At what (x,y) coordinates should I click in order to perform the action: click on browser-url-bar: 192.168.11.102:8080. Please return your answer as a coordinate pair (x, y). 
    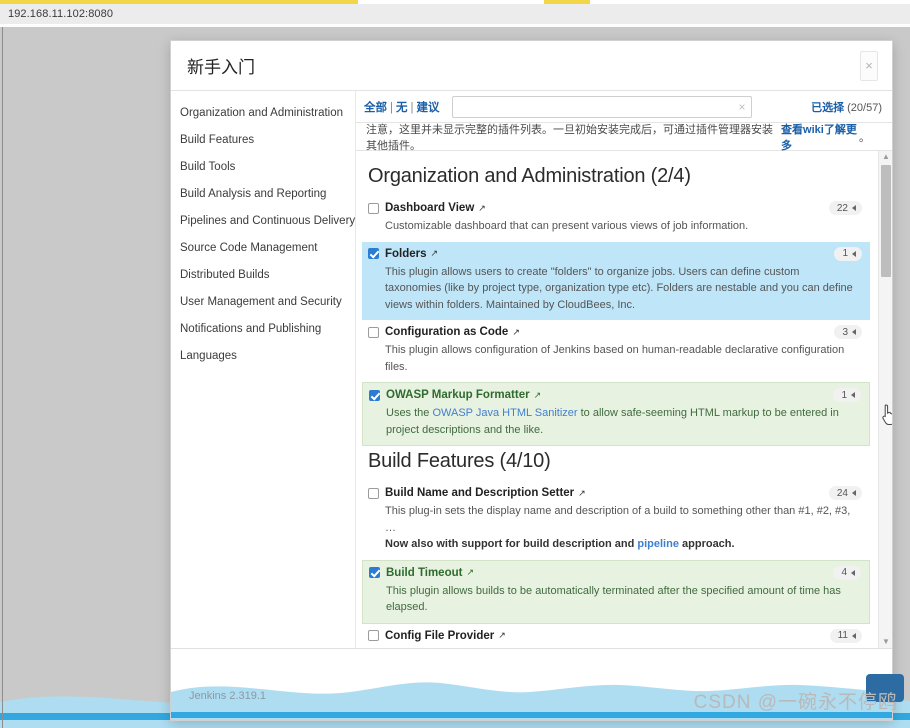
    Looking at the image, I should click on (455, 14).